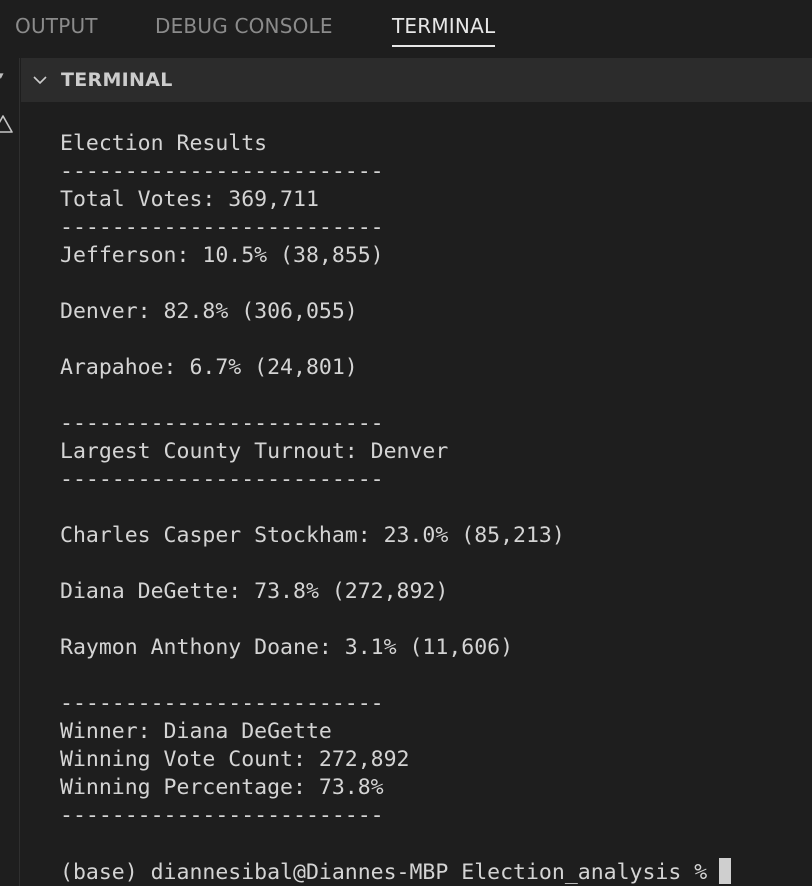  Describe the element at coordinates (444, 31) in the screenshot. I see `tab-terminal: TERMINAL` at that location.